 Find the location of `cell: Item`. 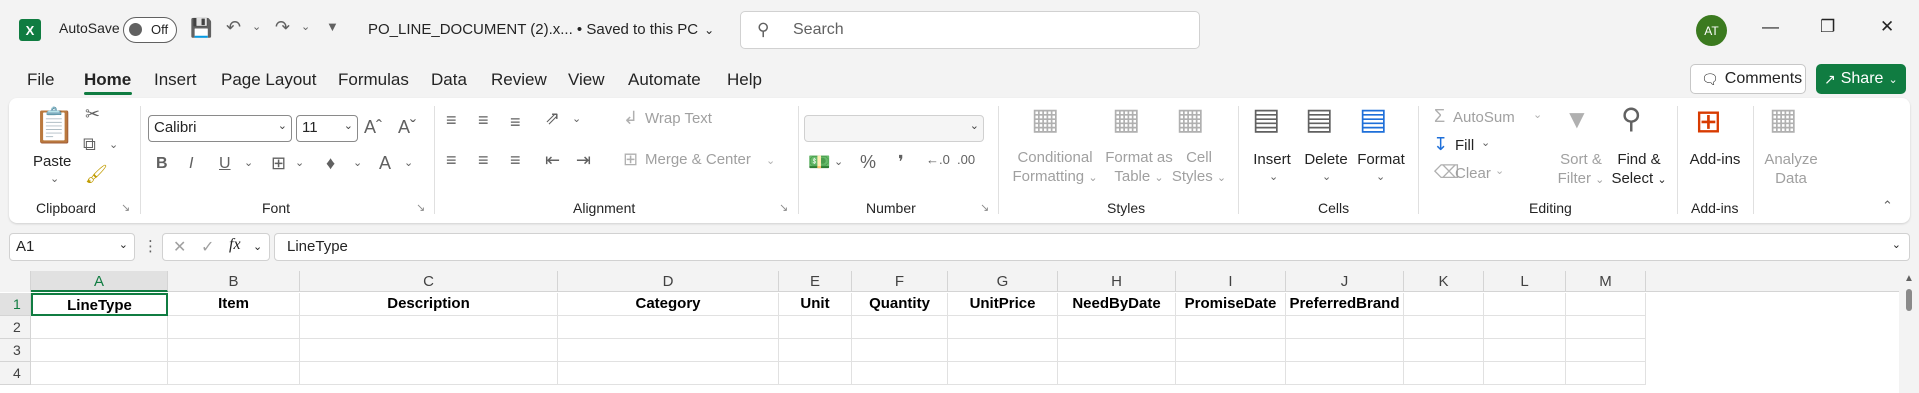

cell: Item is located at coordinates (234, 304).